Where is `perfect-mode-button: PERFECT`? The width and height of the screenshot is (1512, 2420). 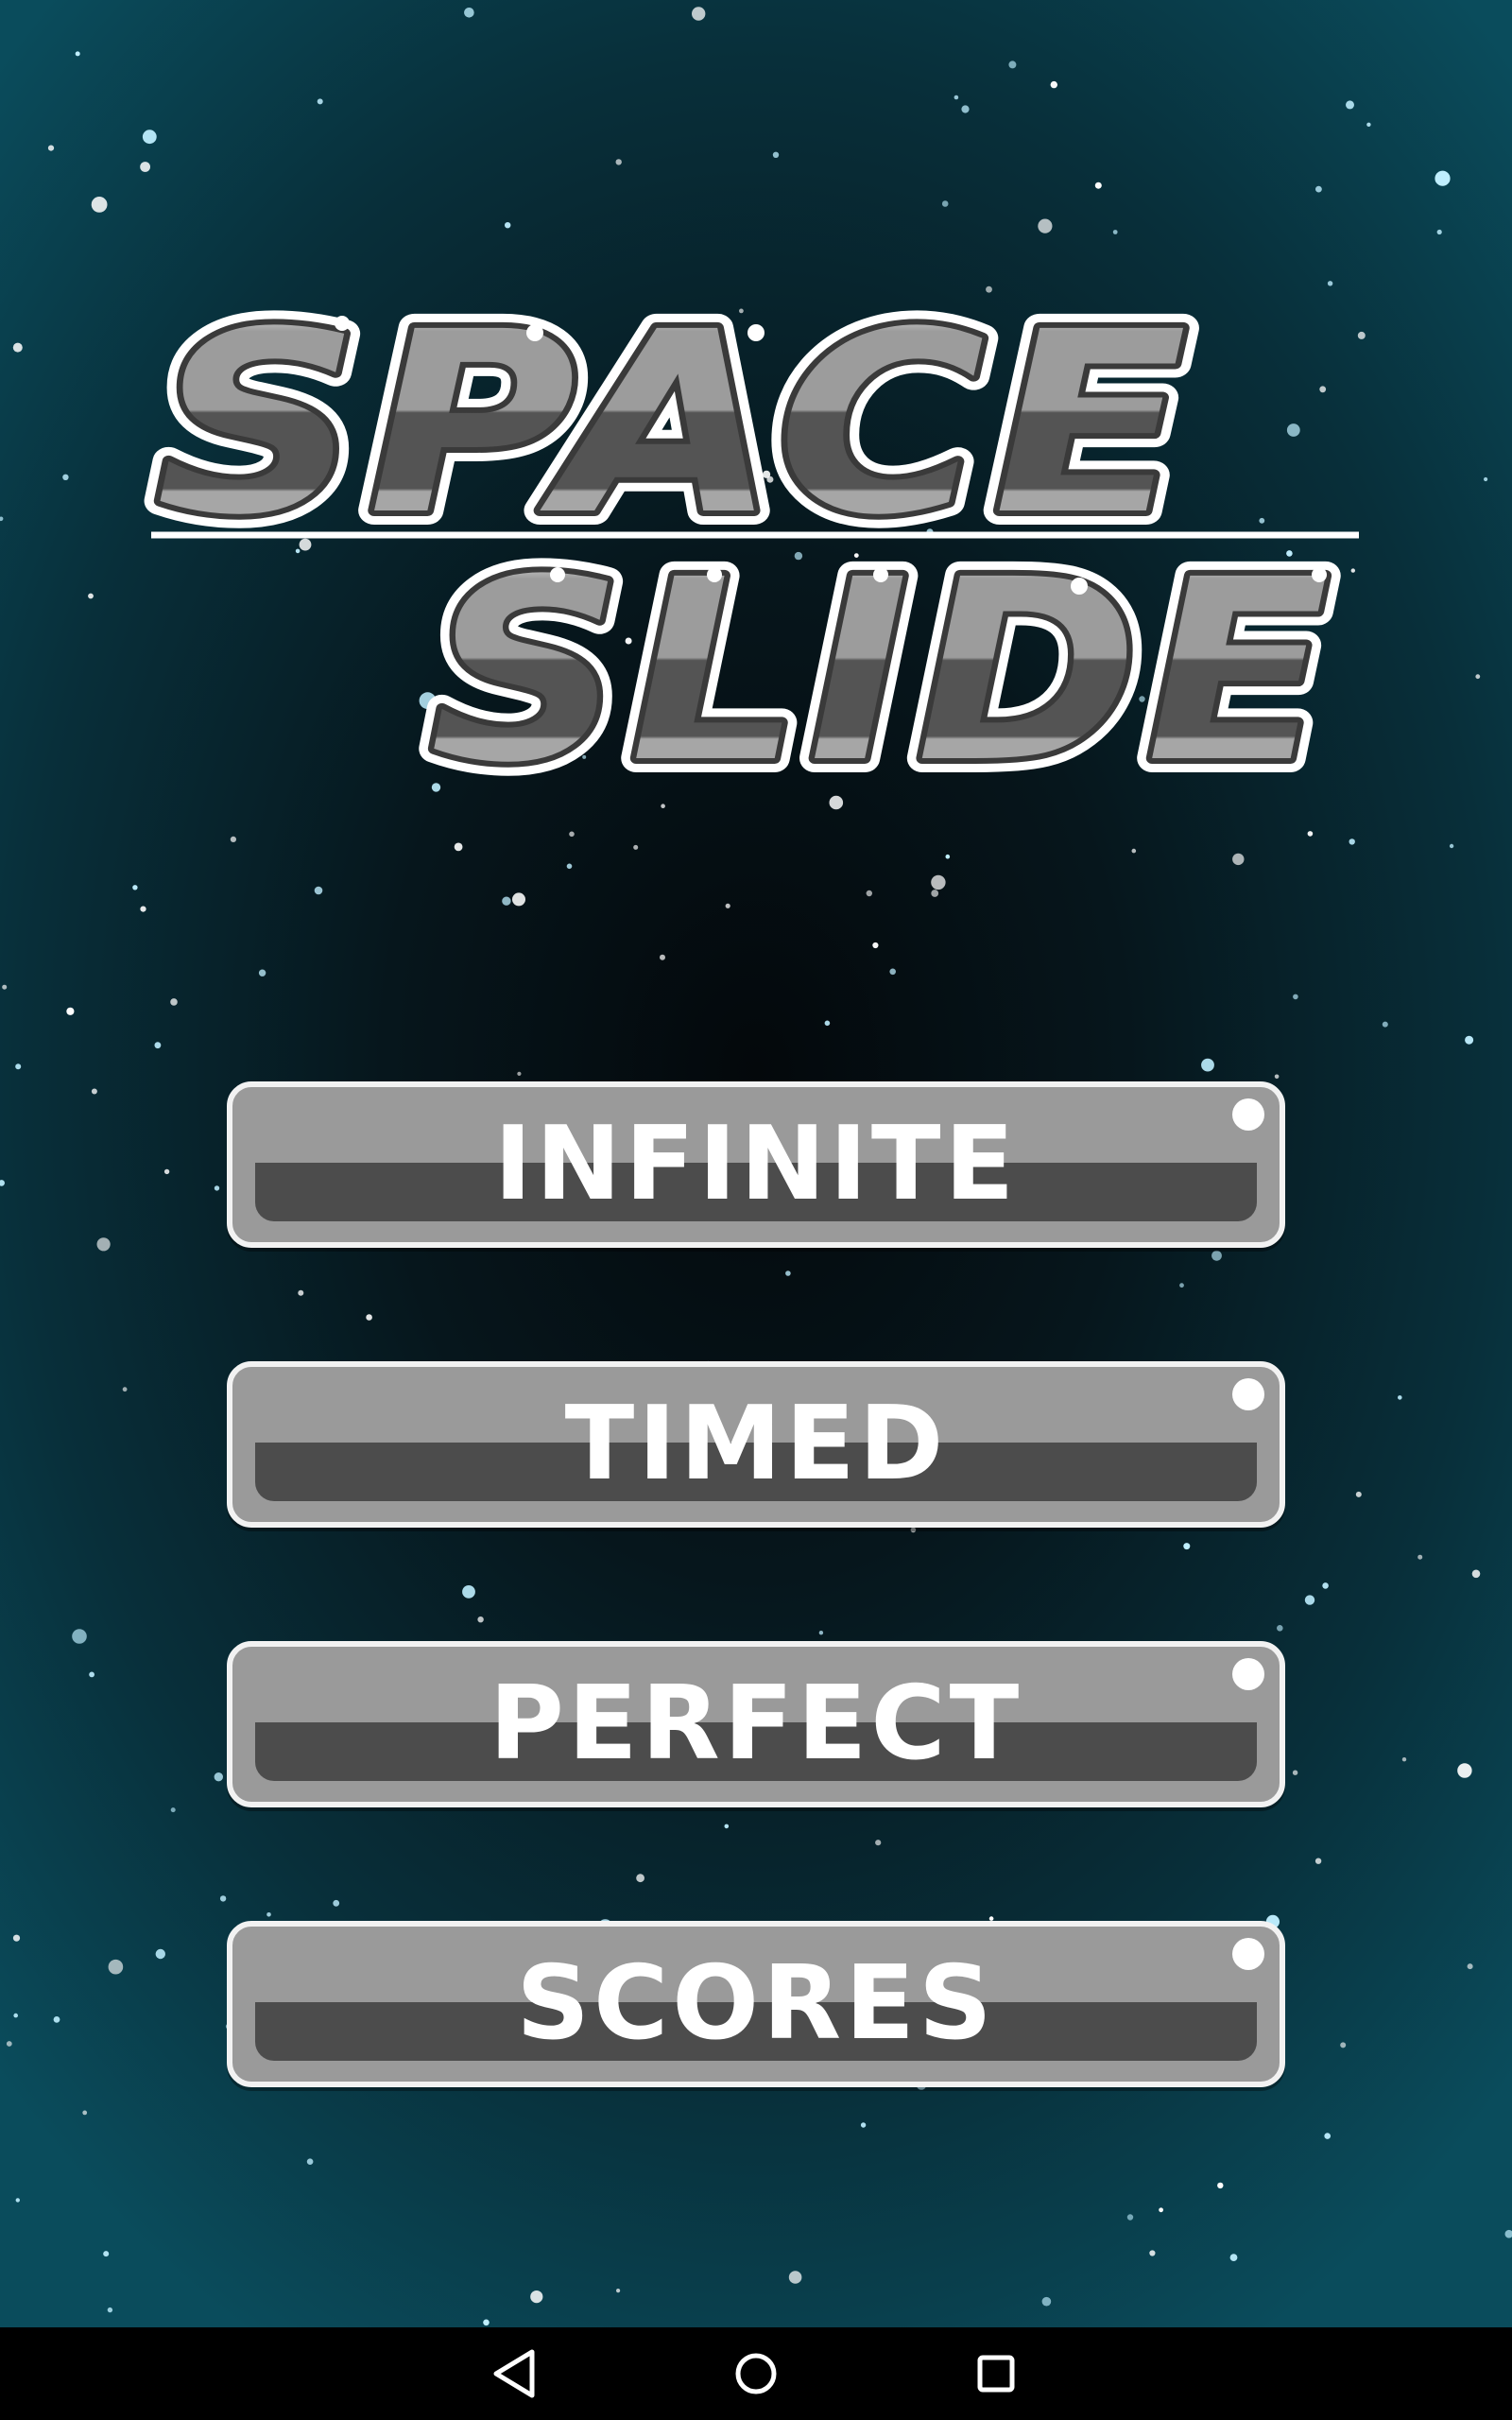 perfect-mode-button: PERFECT is located at coordinates (756, 1724).